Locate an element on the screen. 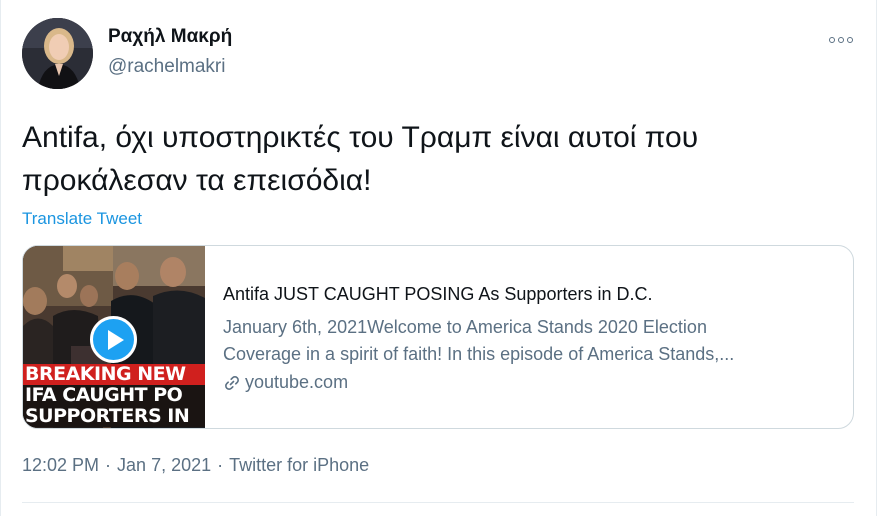 The height and width of the screenshot is (516, 880). link-icon is located at coordinates (232, 382).